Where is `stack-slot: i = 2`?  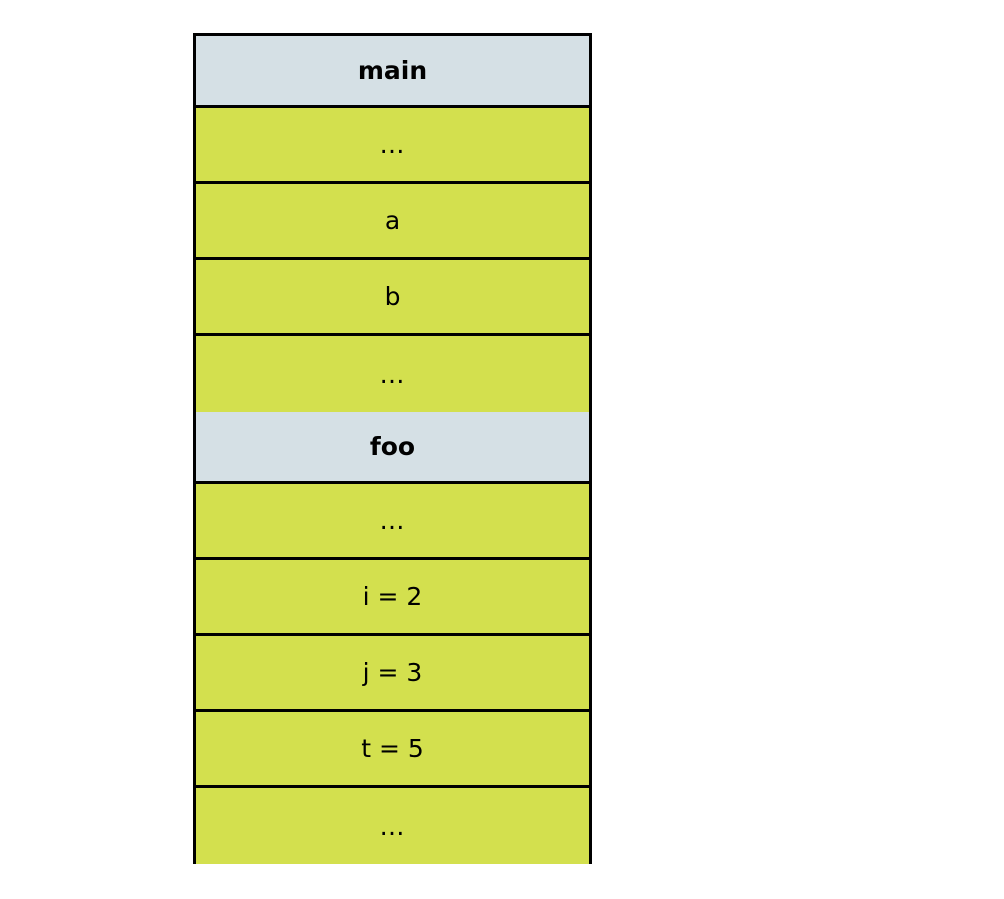 stack-slot: i = 2 is located at coordinates (392, 598).